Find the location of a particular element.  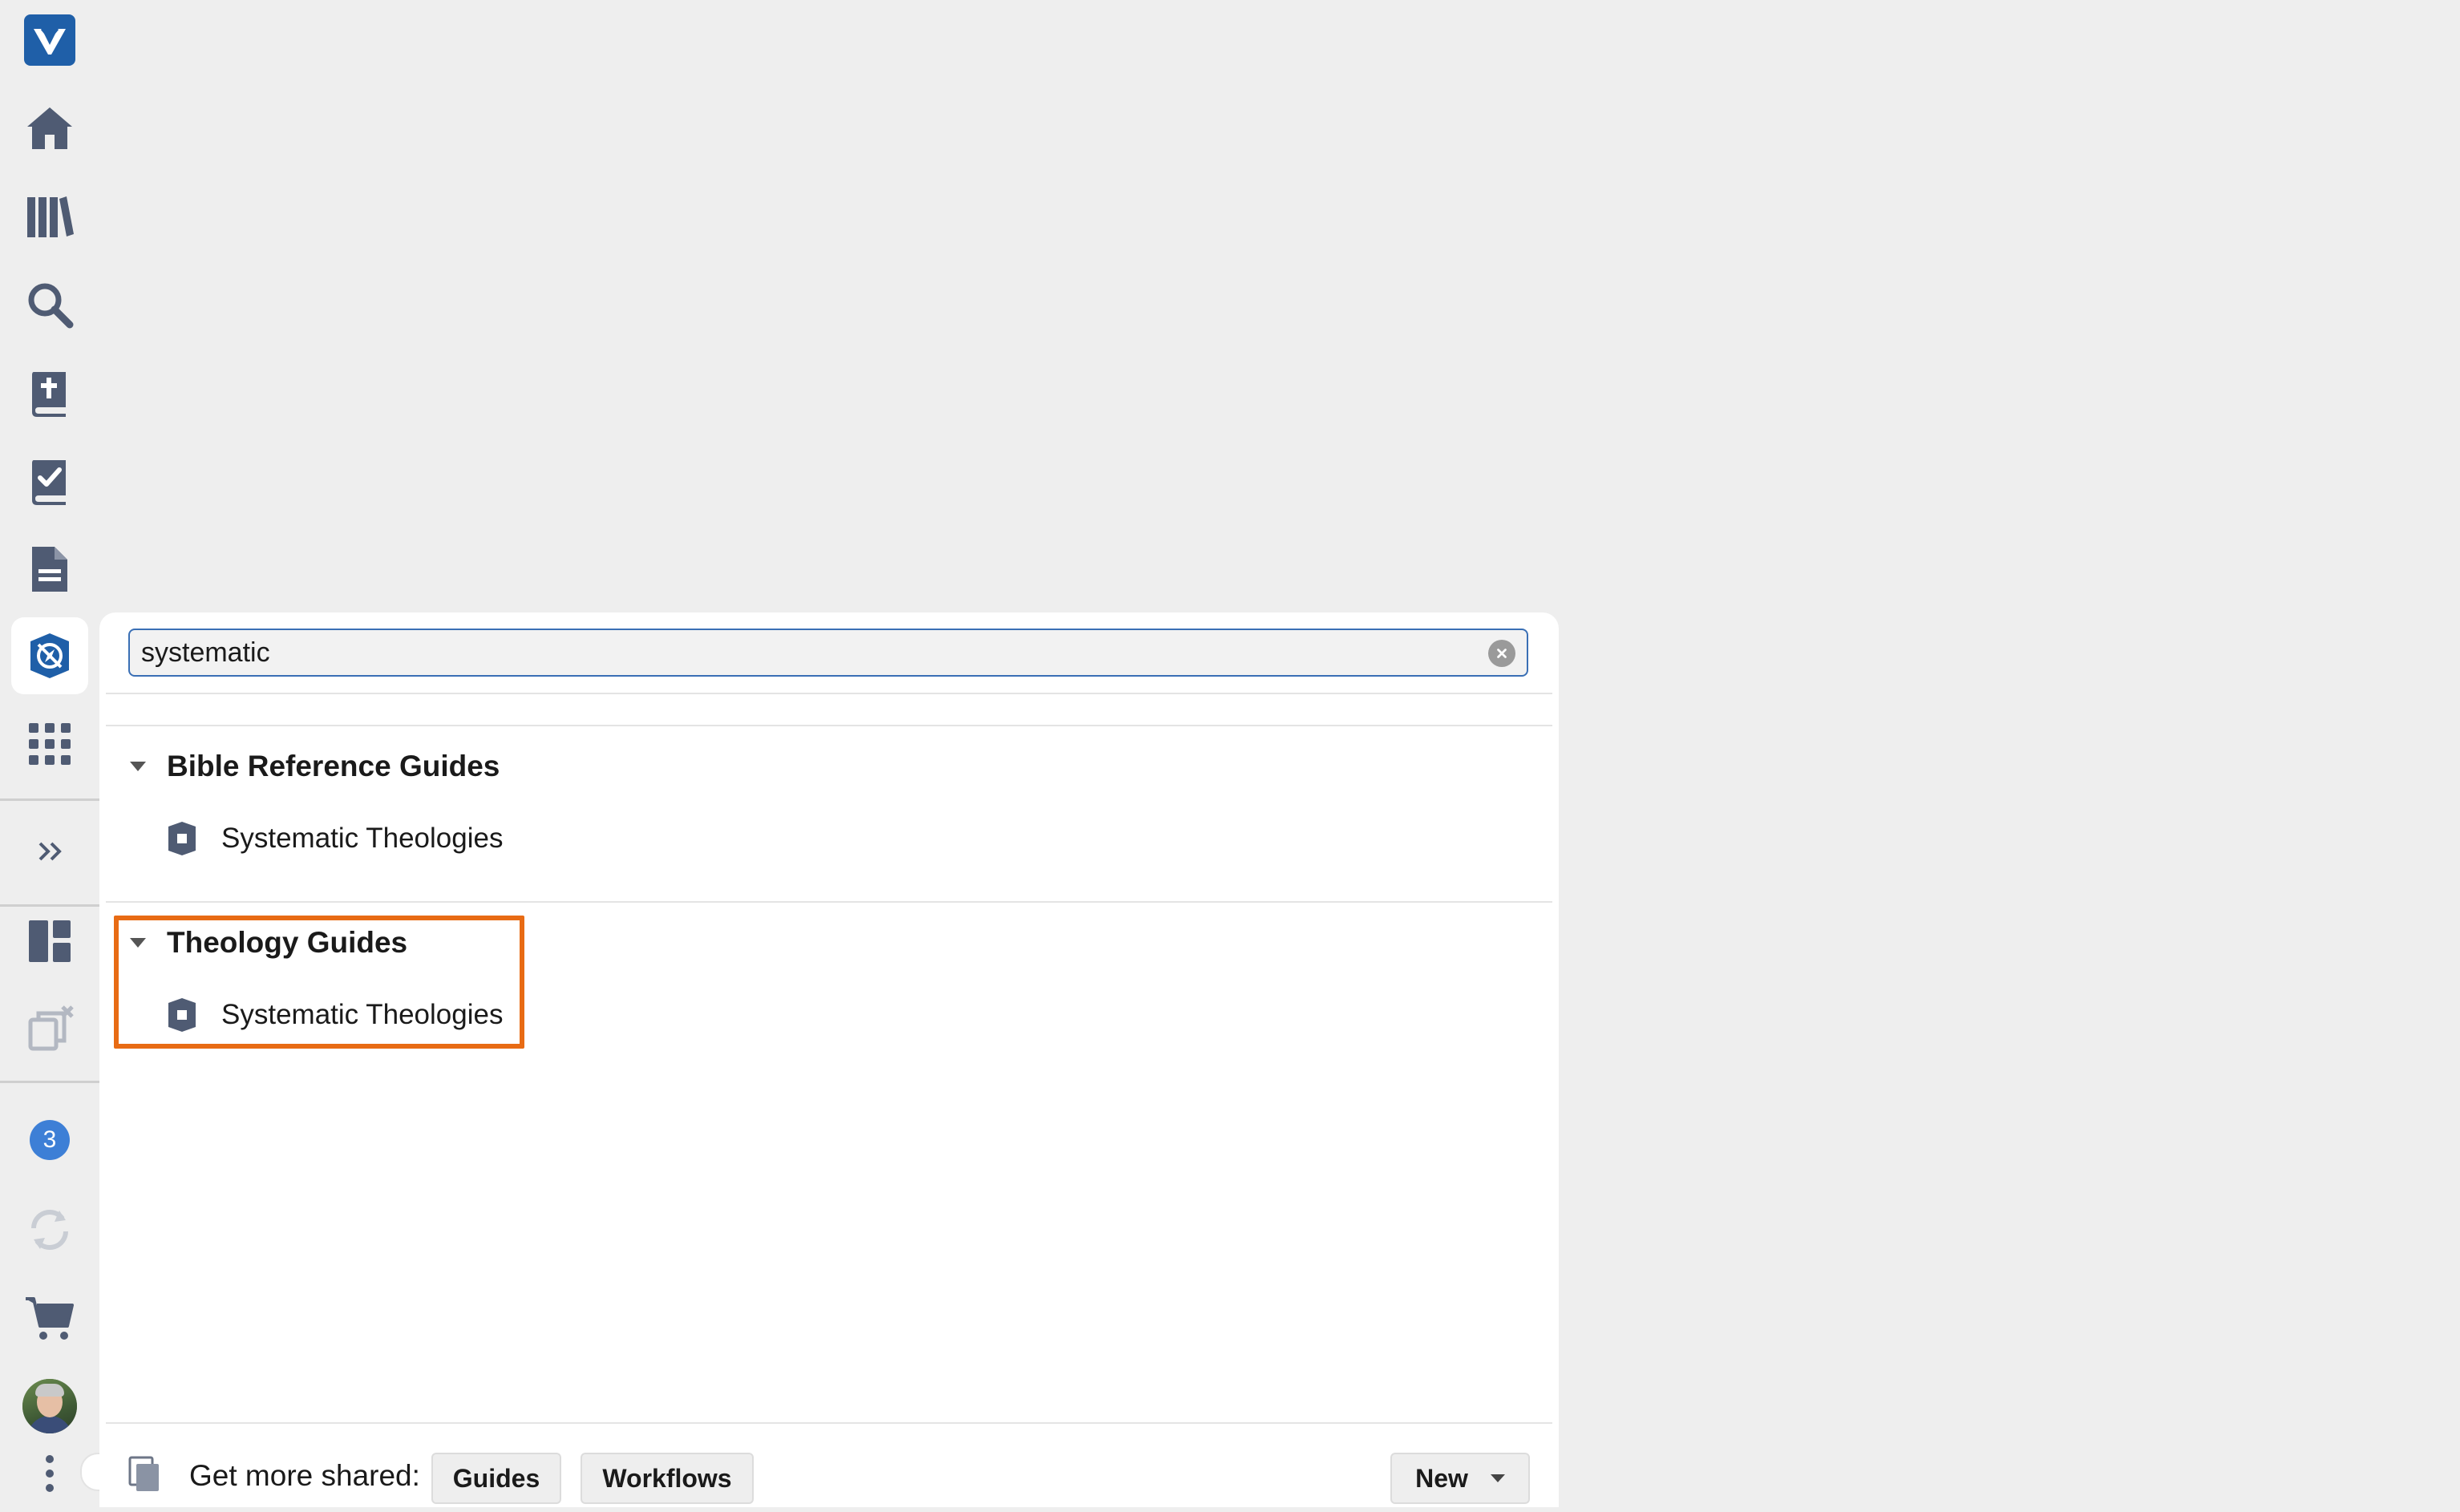

home-icon is located at coordinates (49, 128).